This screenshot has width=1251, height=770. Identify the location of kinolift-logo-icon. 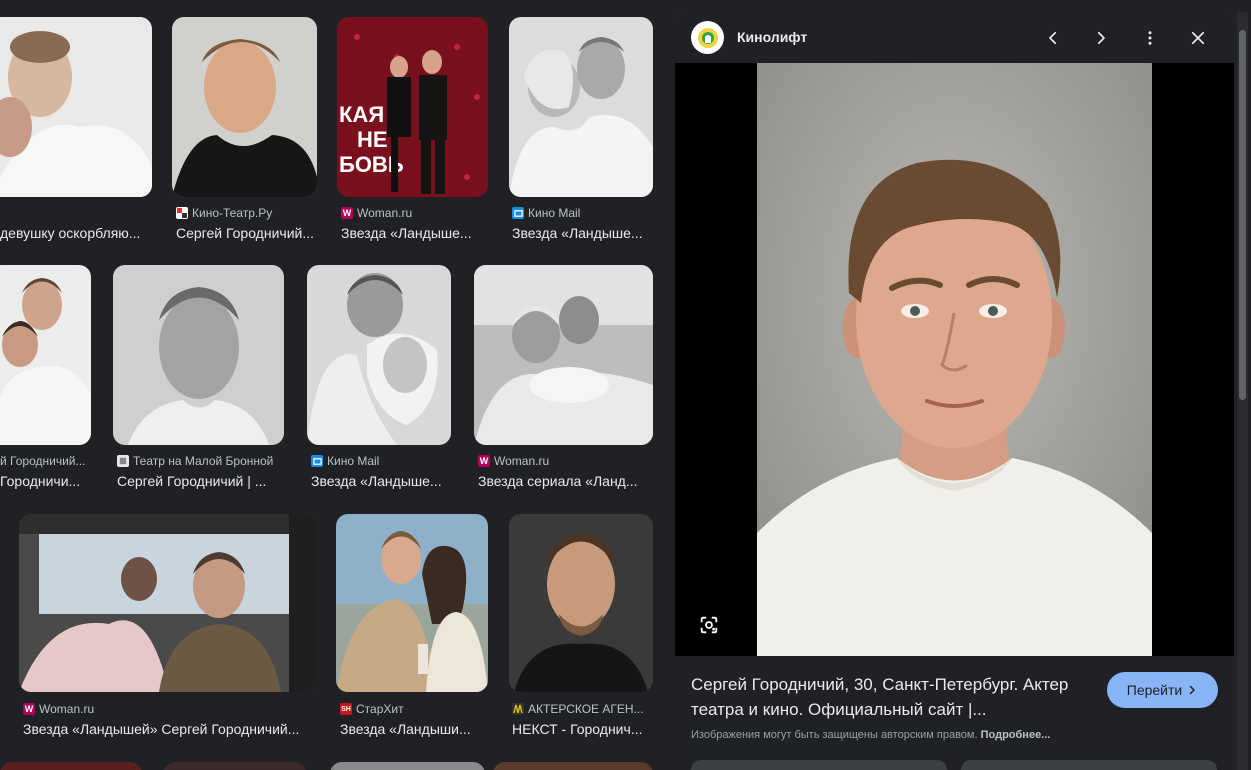
(707, 37).